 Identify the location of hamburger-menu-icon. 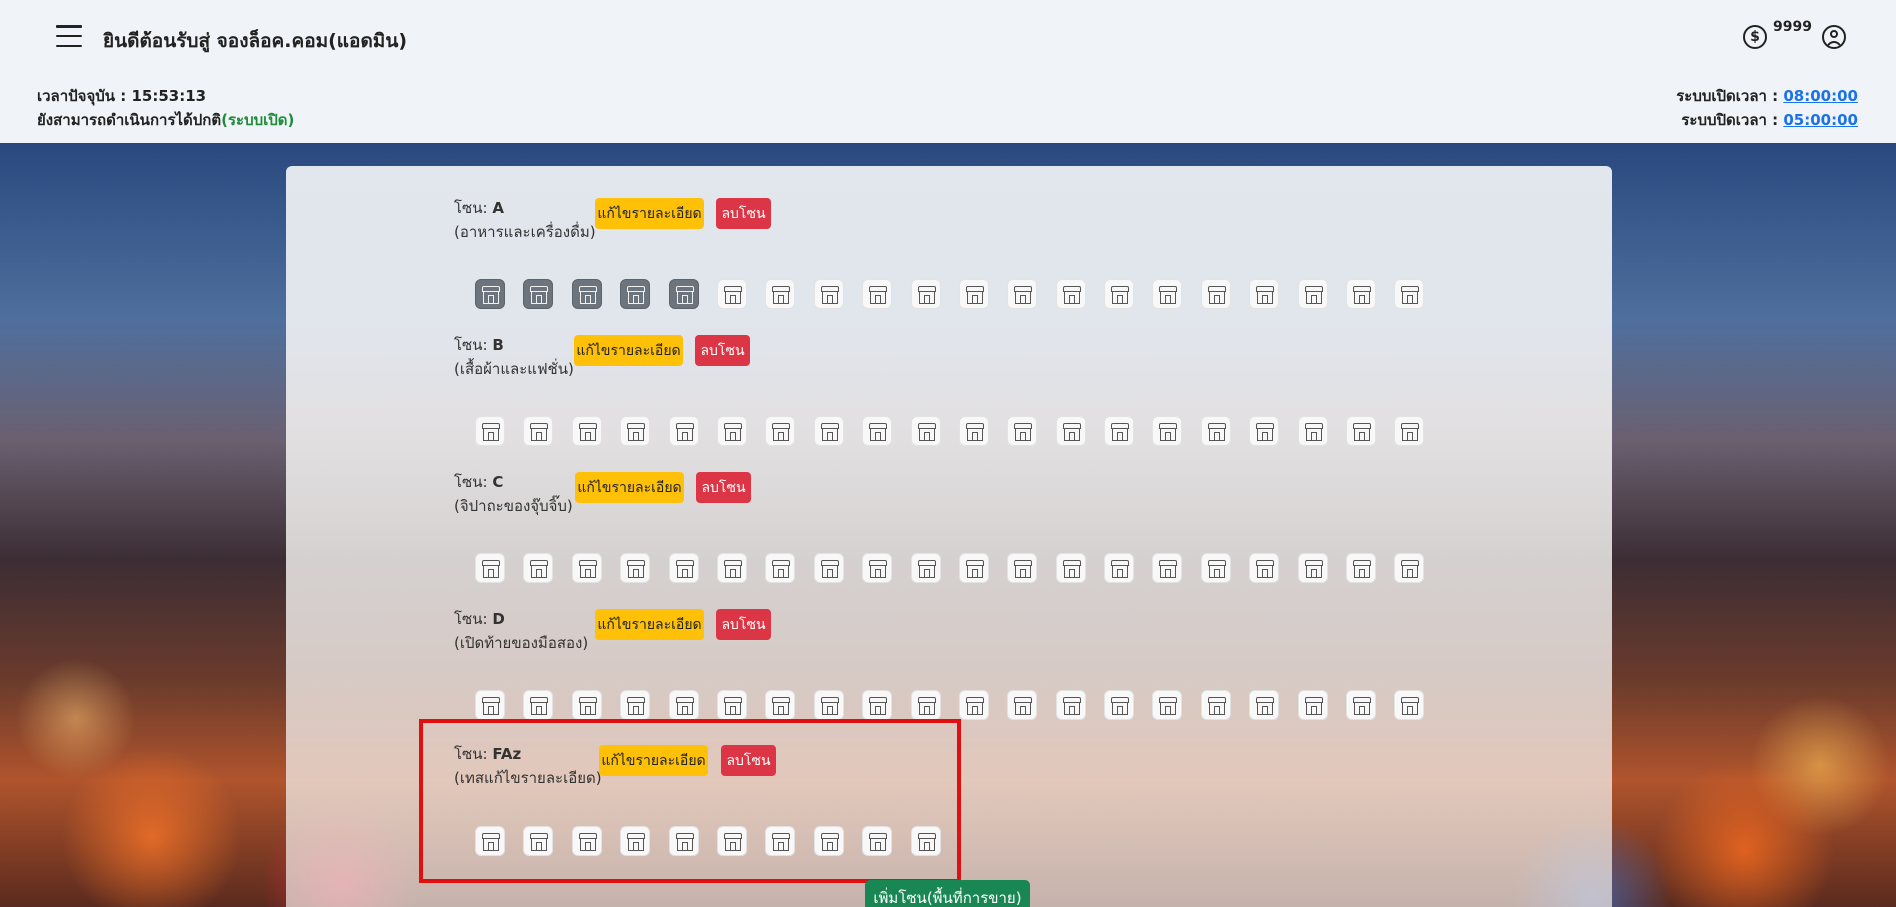
(69, 36).